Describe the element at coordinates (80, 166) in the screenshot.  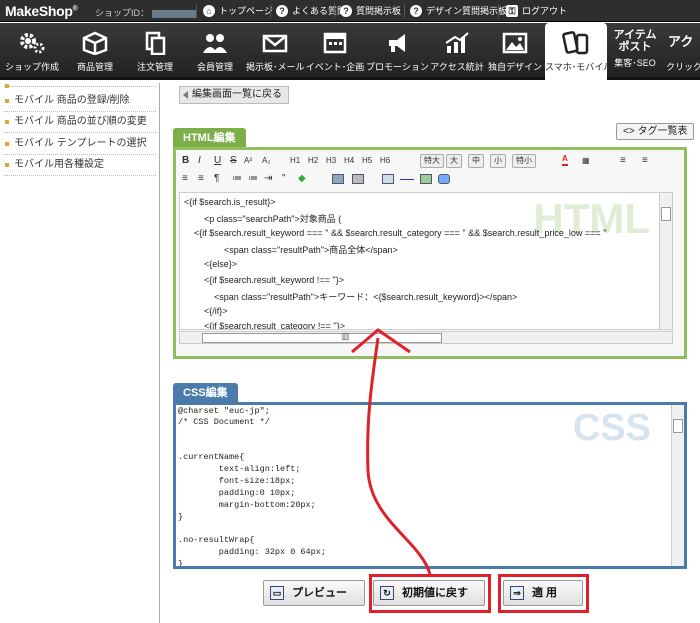
I see `sidebar-item-mobile-settings: モバイル用各種設定` at that location.